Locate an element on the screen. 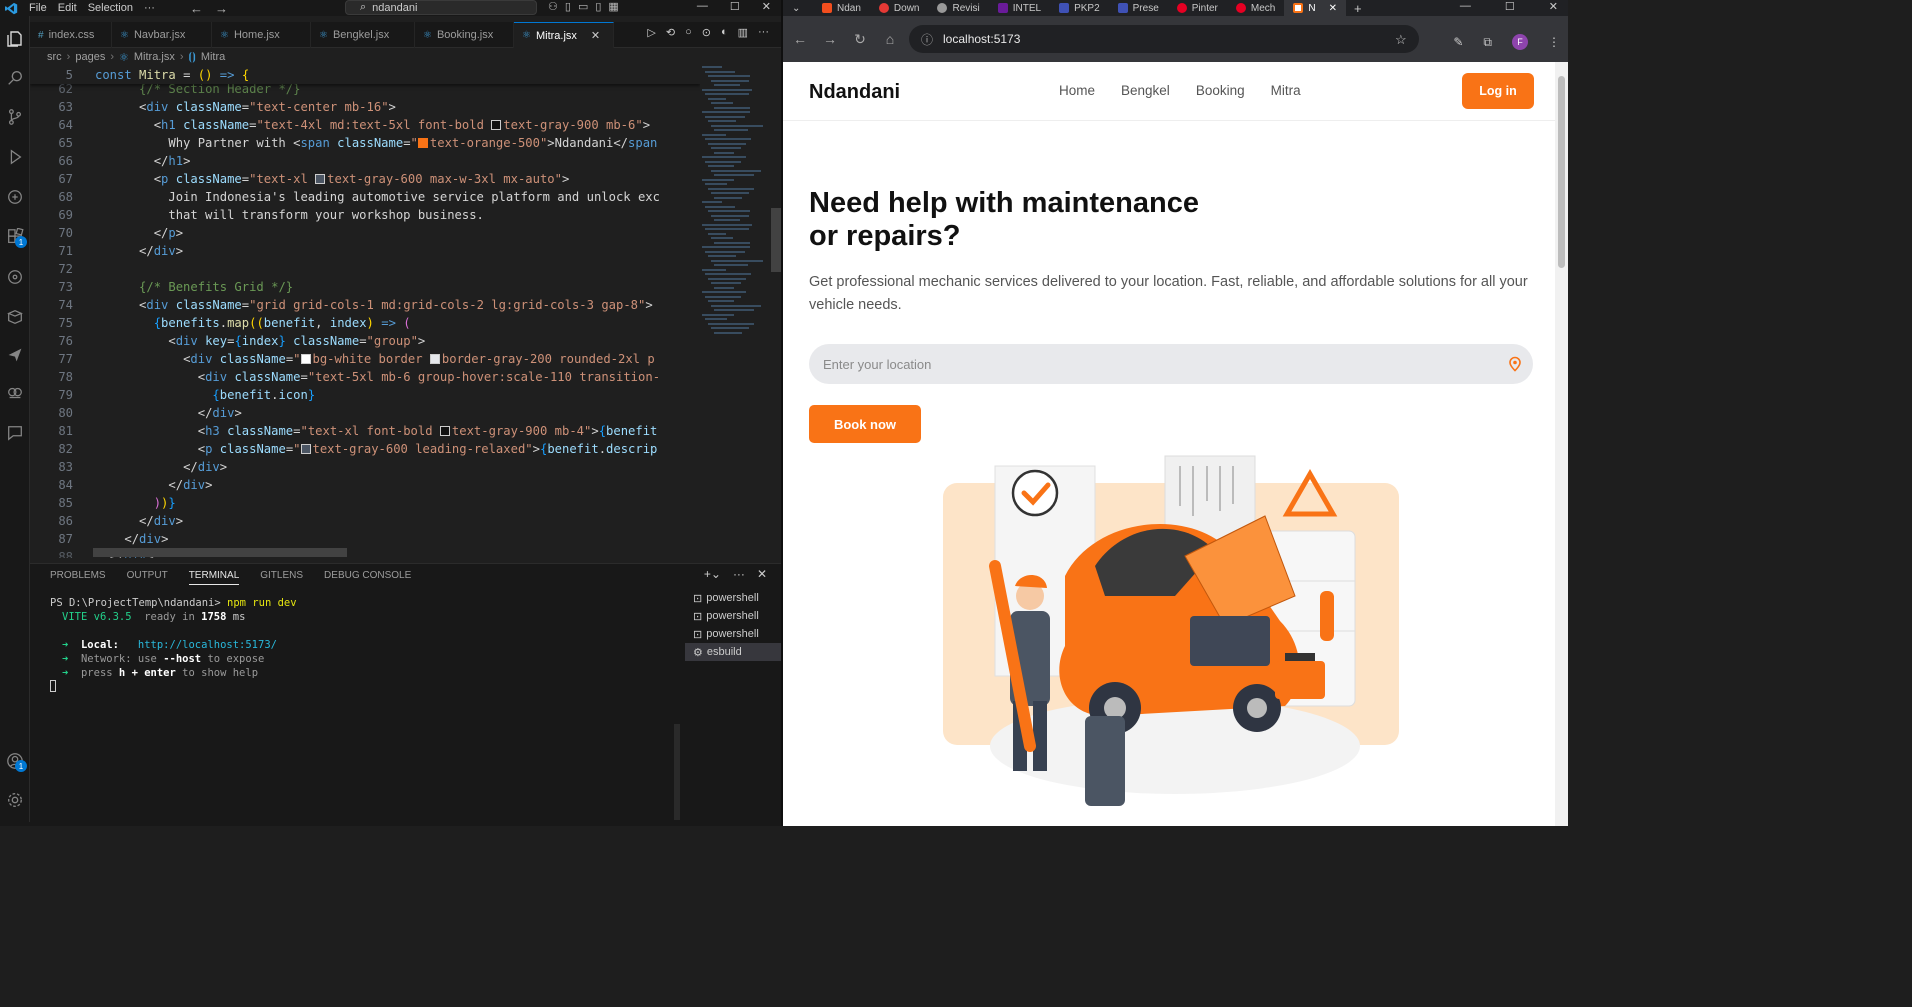 The height and width of the screenshot is (1007, 1912). local-url-link: http://localhost:5173/ is located at coordinates (207, 645).